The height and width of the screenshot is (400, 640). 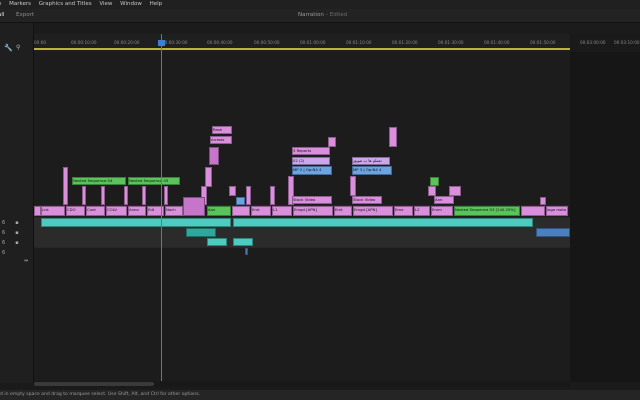 I want to click on track-divider, so click(x=302, y=247).